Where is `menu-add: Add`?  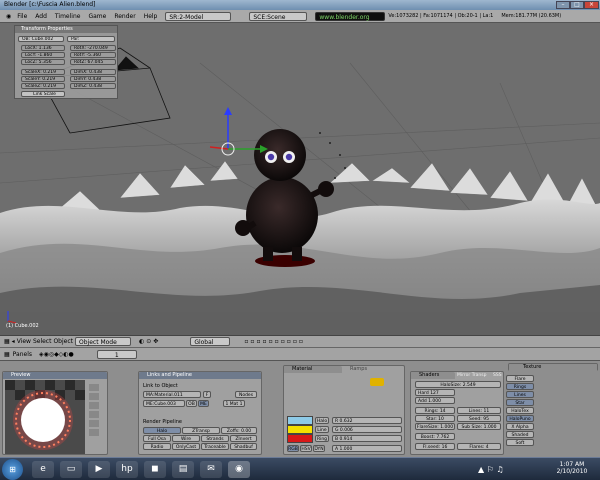
menu-add: Add is located at coordinates (41, 16).